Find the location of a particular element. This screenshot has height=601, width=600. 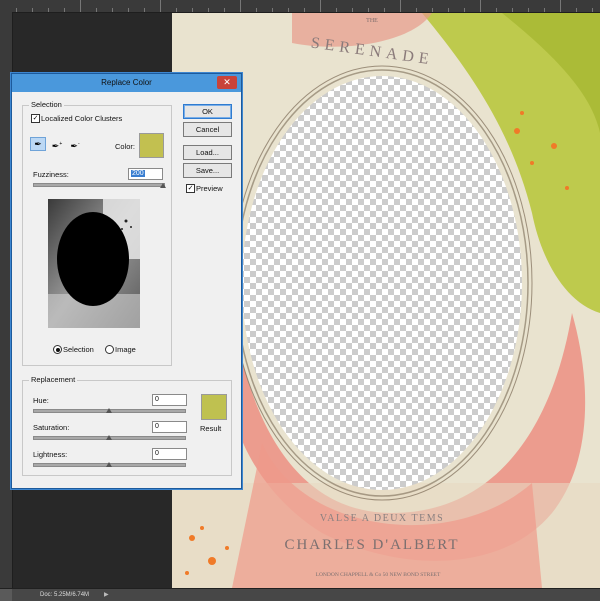

doc-publisher: LONDON CHAPPELL & Co 50 NEW BOND STREET is located at coordinates (378, 575).